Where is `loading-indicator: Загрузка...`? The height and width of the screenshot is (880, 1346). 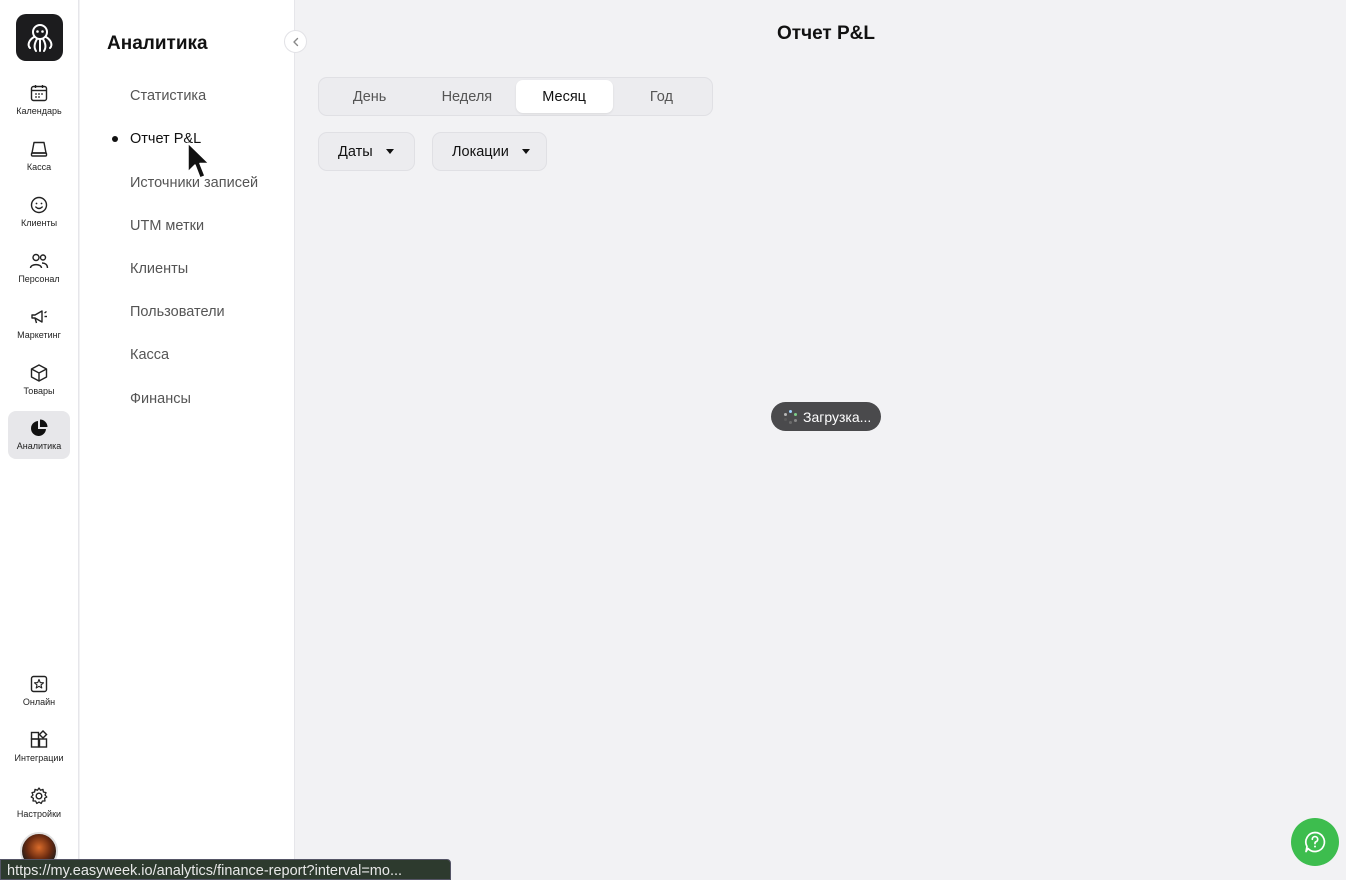
loading-indicator: Загрузка... is located at coordinates (826, 416).